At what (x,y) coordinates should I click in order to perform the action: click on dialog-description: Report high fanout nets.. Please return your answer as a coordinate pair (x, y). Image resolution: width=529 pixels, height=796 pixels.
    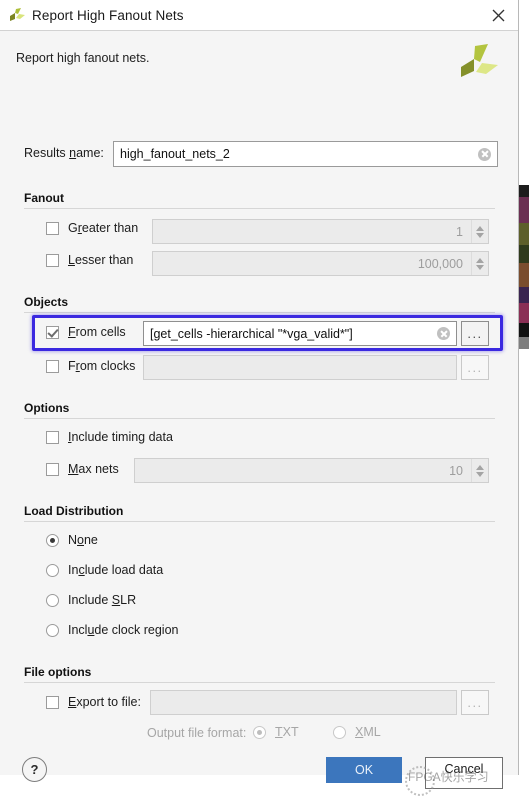
    Looking at the image, I should click on (83, 58).